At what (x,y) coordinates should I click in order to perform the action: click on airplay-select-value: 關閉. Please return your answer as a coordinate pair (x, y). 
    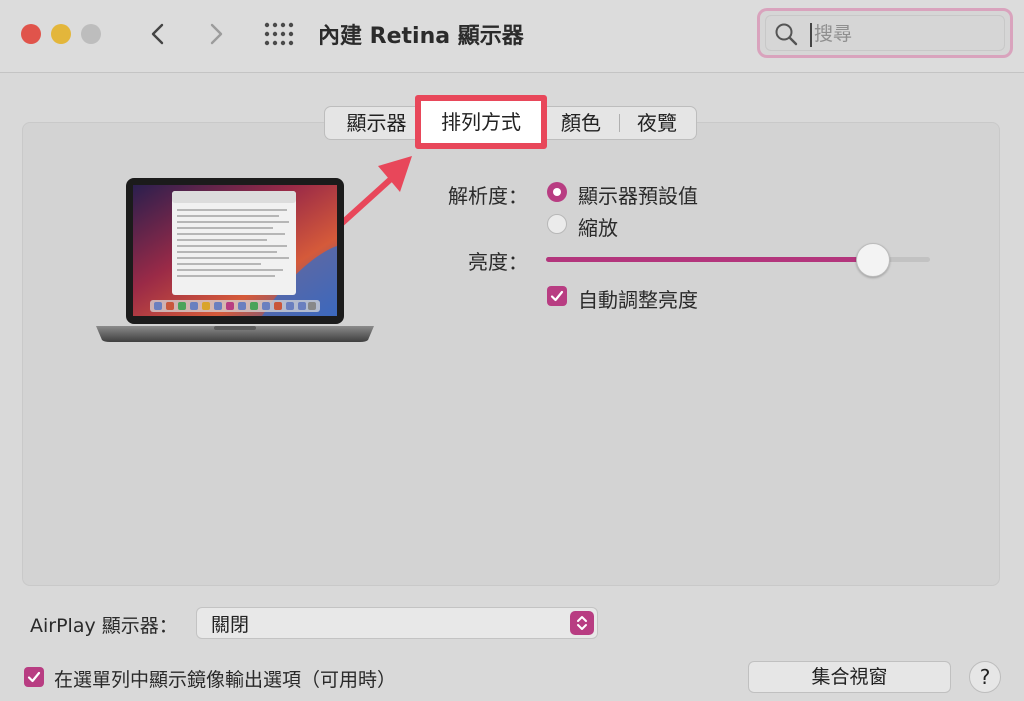
    Looking at the image, I should click on (230, 625).